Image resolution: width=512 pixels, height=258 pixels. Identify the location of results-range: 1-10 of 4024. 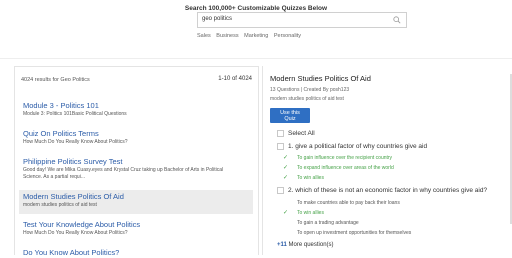
(235, 79).